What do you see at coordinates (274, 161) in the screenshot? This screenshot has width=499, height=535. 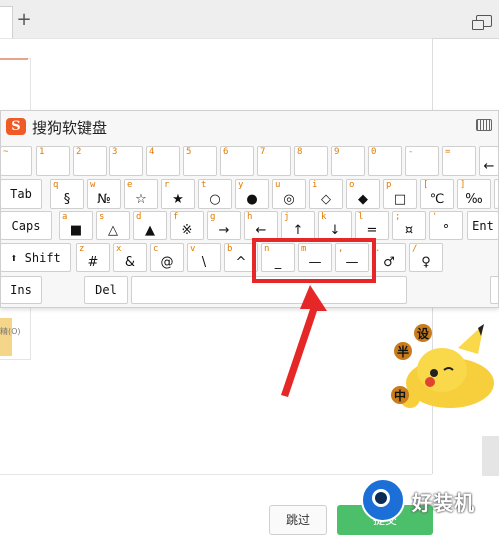 I see `key-char: 7` at bounding box center [274, 161].